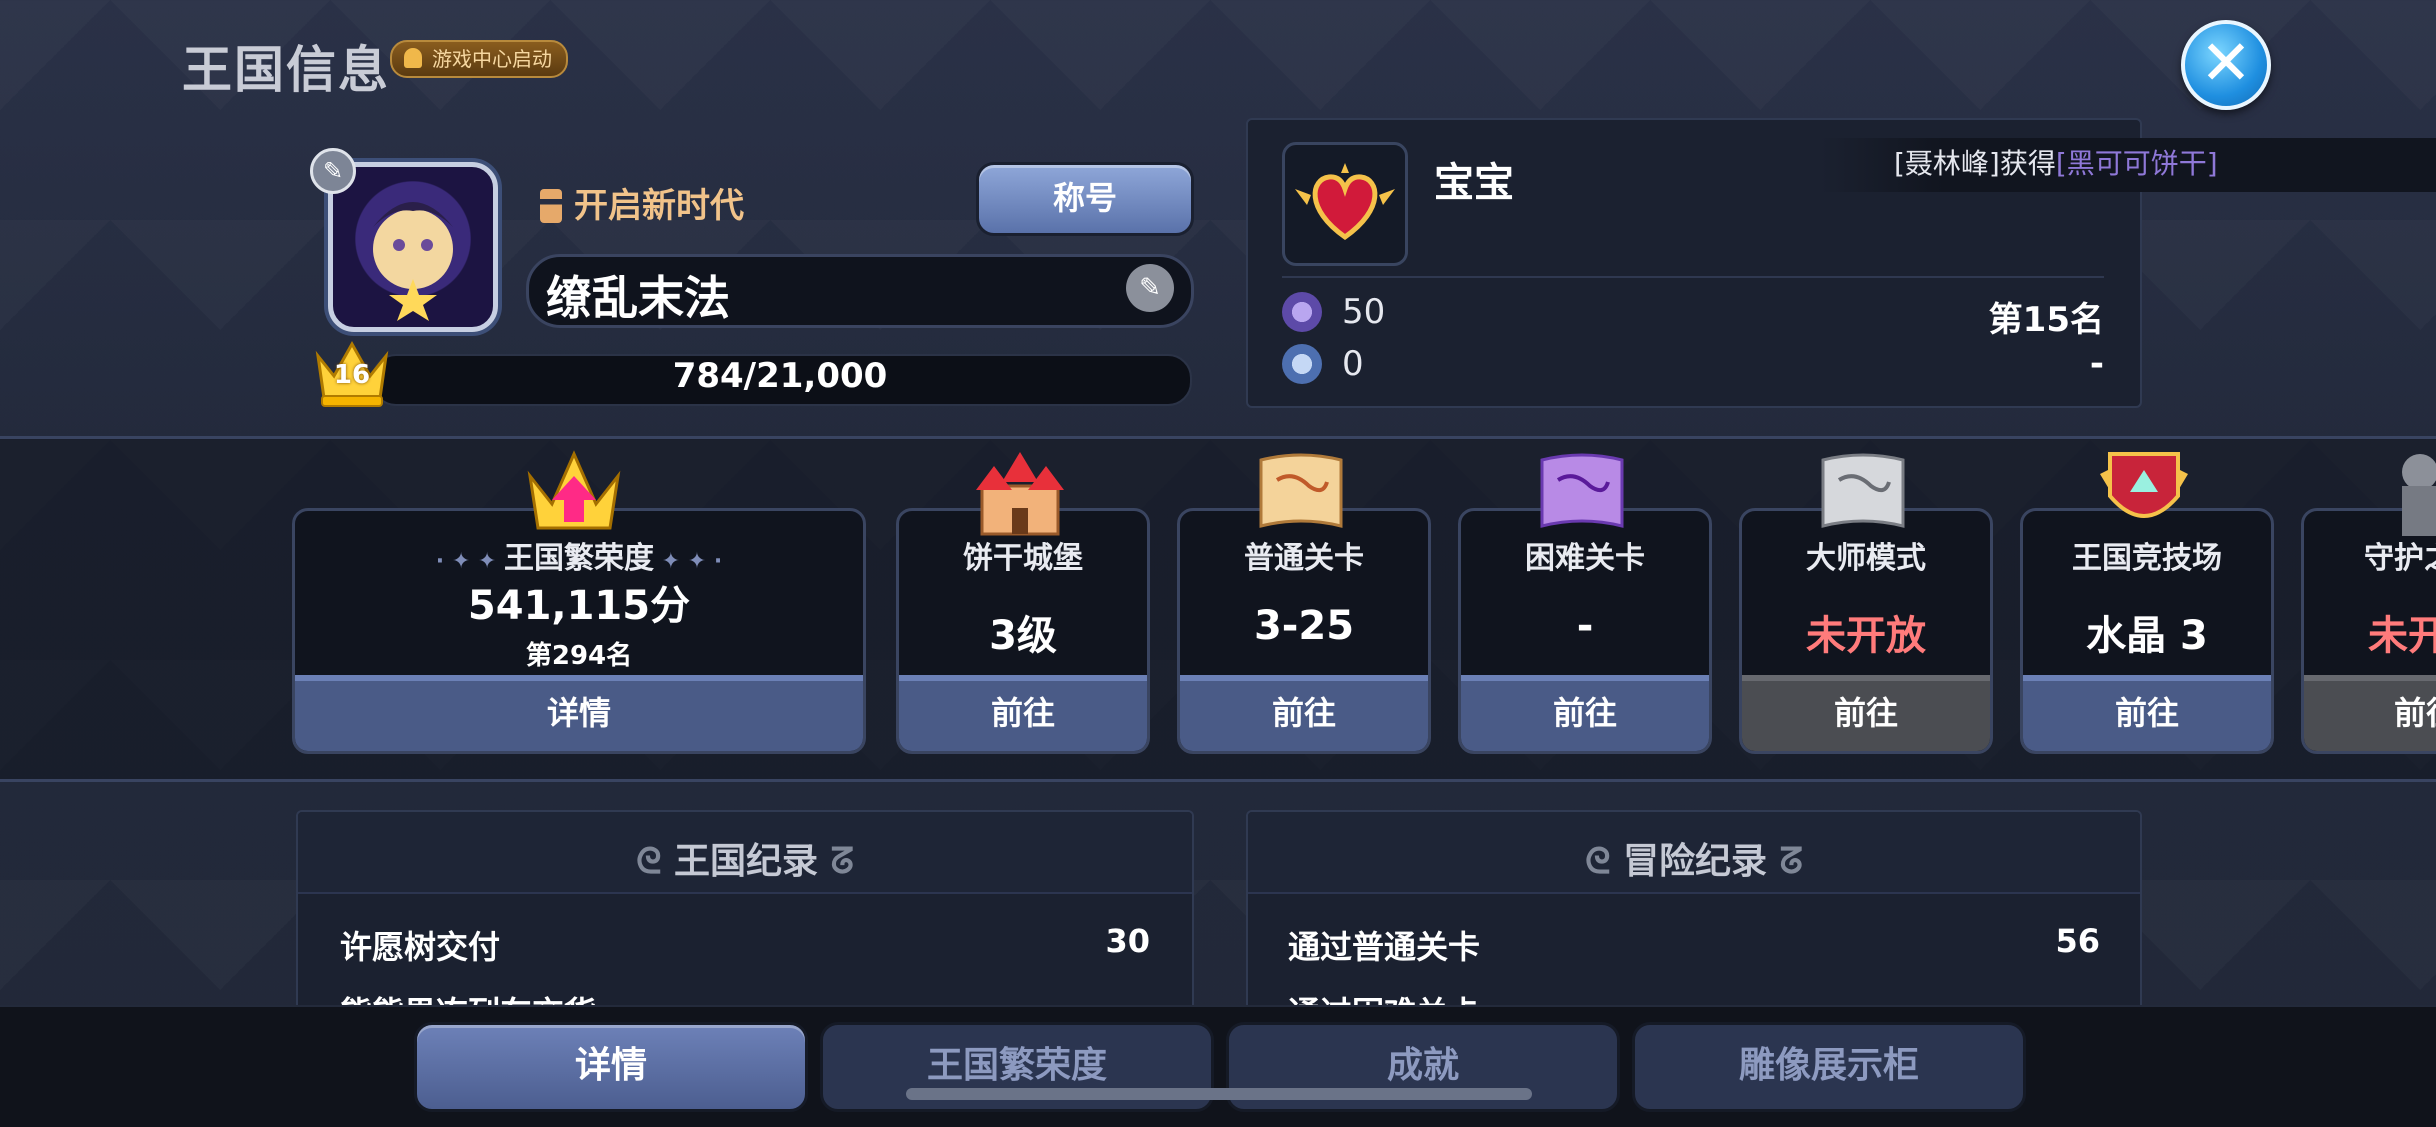  I want to click on card-normal-stage: 普通关卡 3-25 前往, so click(1304, 631).